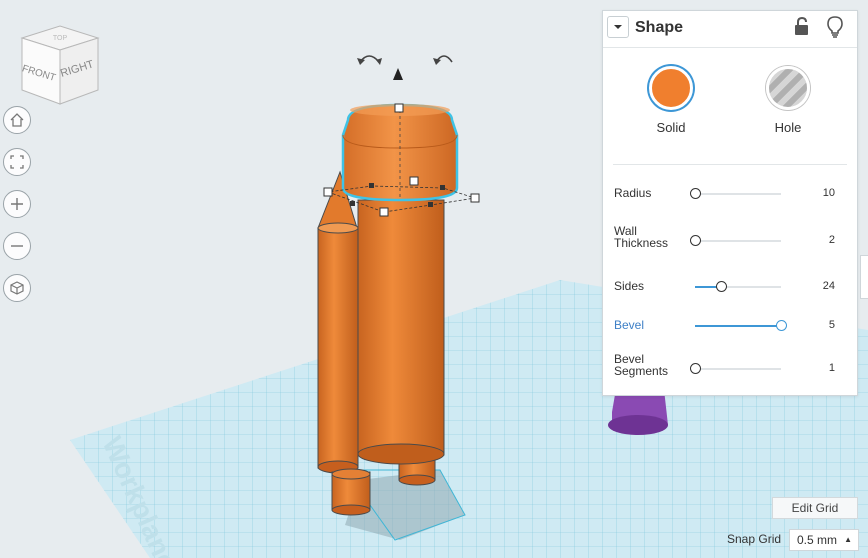 The image size is (868, 558). Describe the element at coordinates (633, 193) in the screenshot. I see `property-label: Radius` at that location.